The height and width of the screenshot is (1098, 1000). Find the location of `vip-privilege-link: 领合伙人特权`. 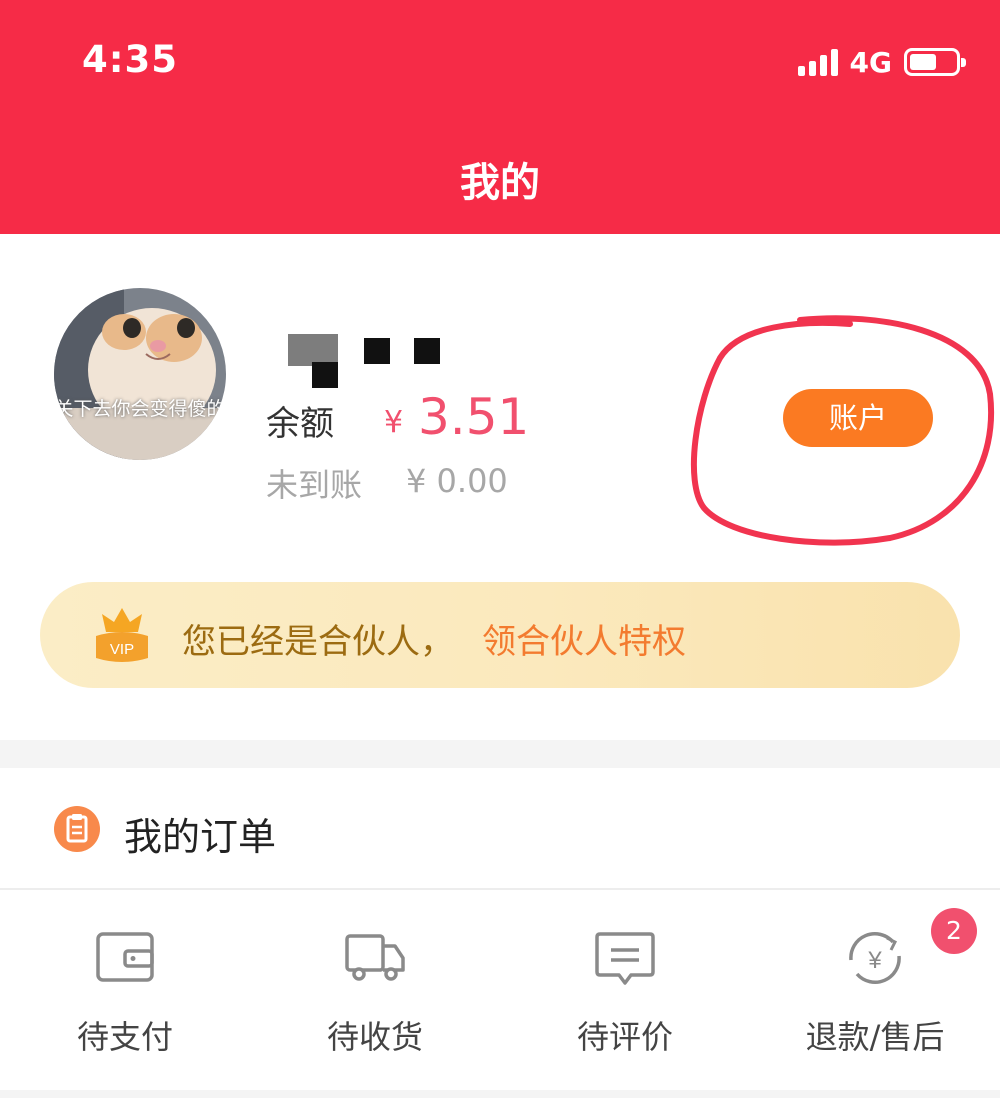

vip-privilege-link: 领合伙人特权 is located at coordinates (584, 638).